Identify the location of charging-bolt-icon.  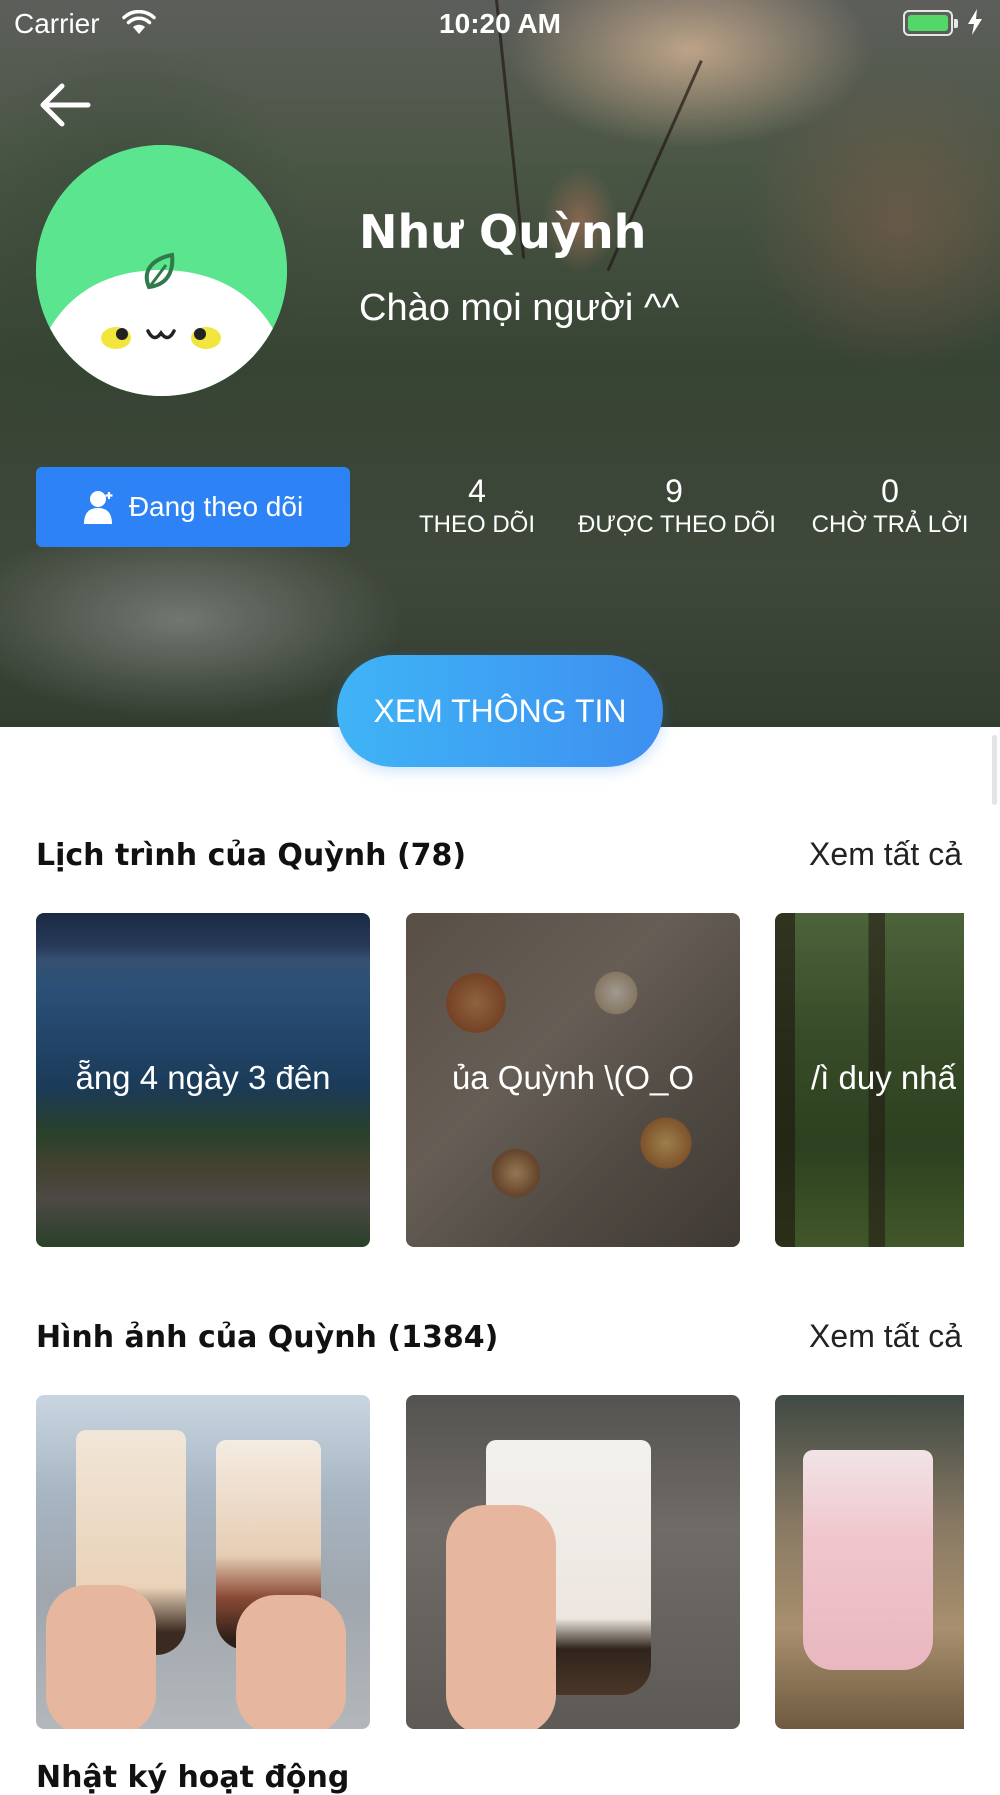
(975, 22).